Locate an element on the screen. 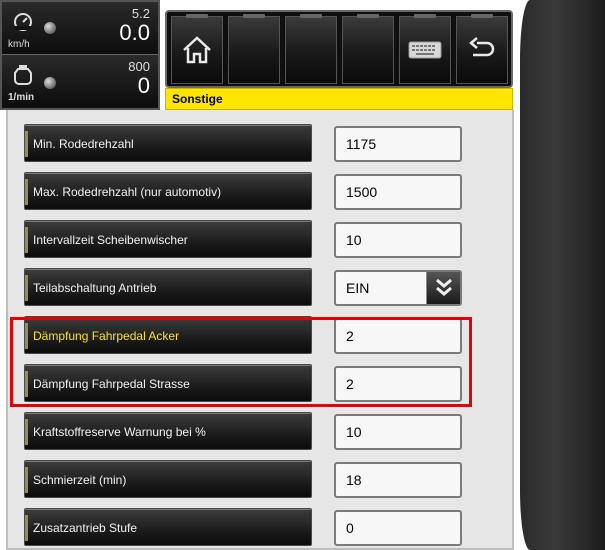  top-toolbar is located at coordinates (339, 49).